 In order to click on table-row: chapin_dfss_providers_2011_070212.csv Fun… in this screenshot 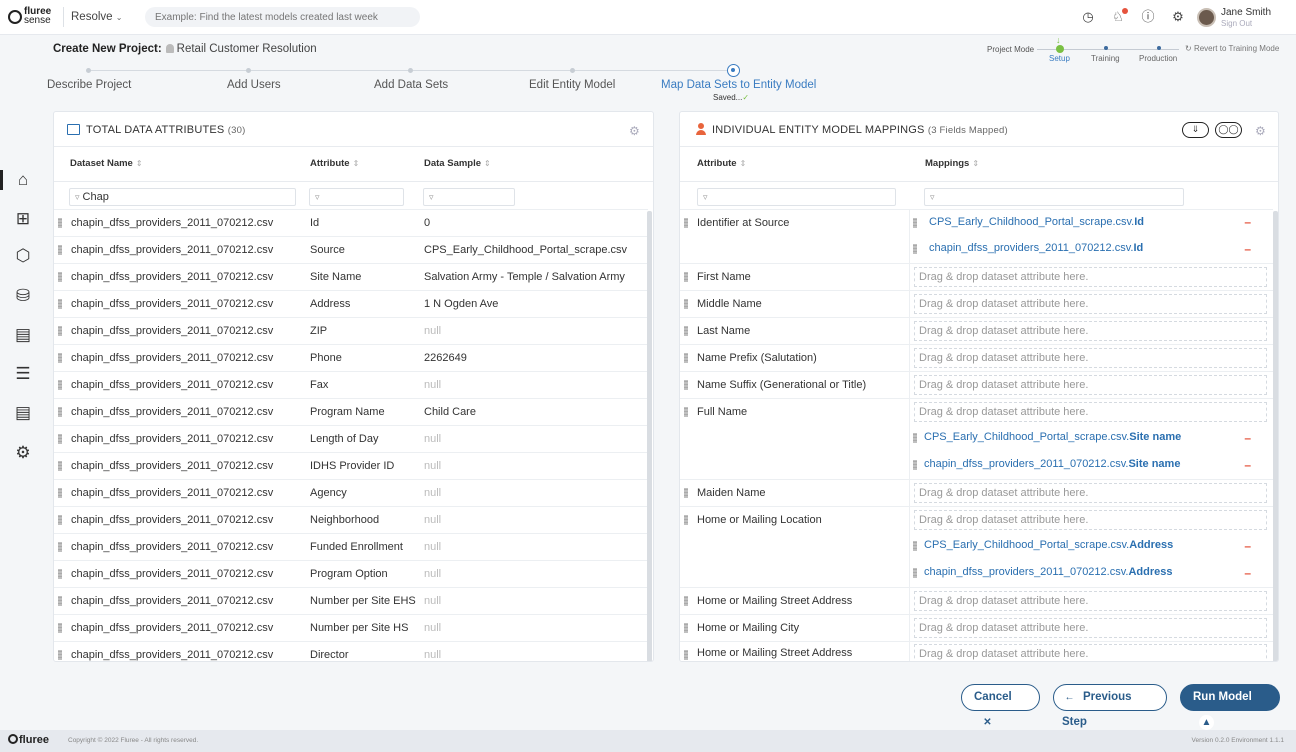, I will do `click(351, 546)`.